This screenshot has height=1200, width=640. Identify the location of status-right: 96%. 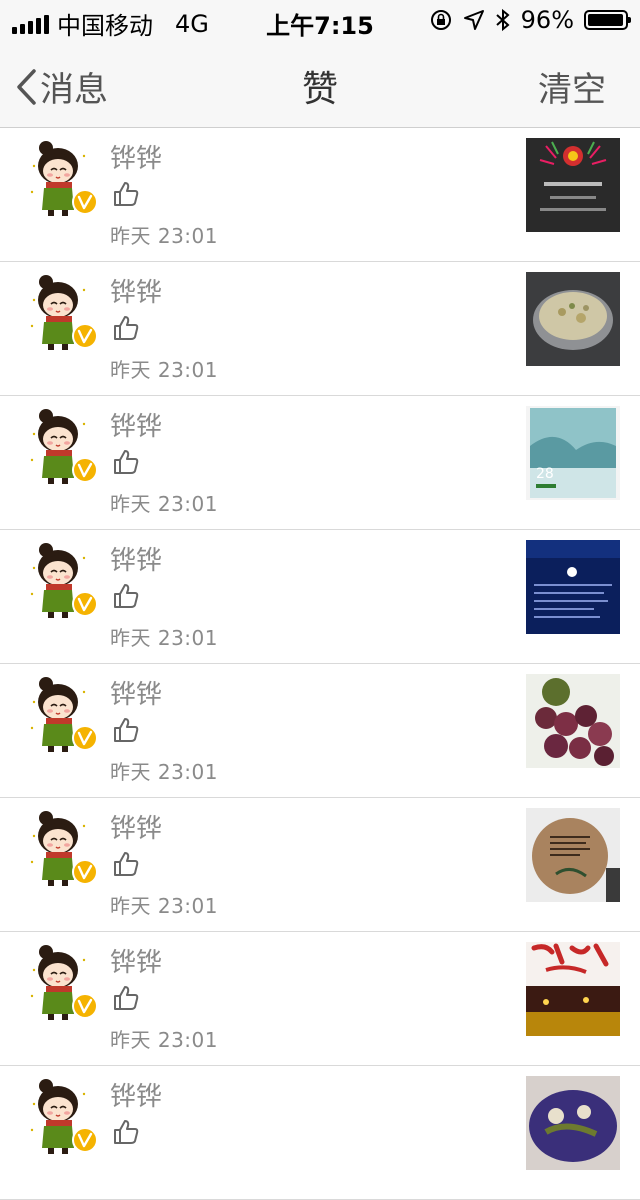
(530, 20).